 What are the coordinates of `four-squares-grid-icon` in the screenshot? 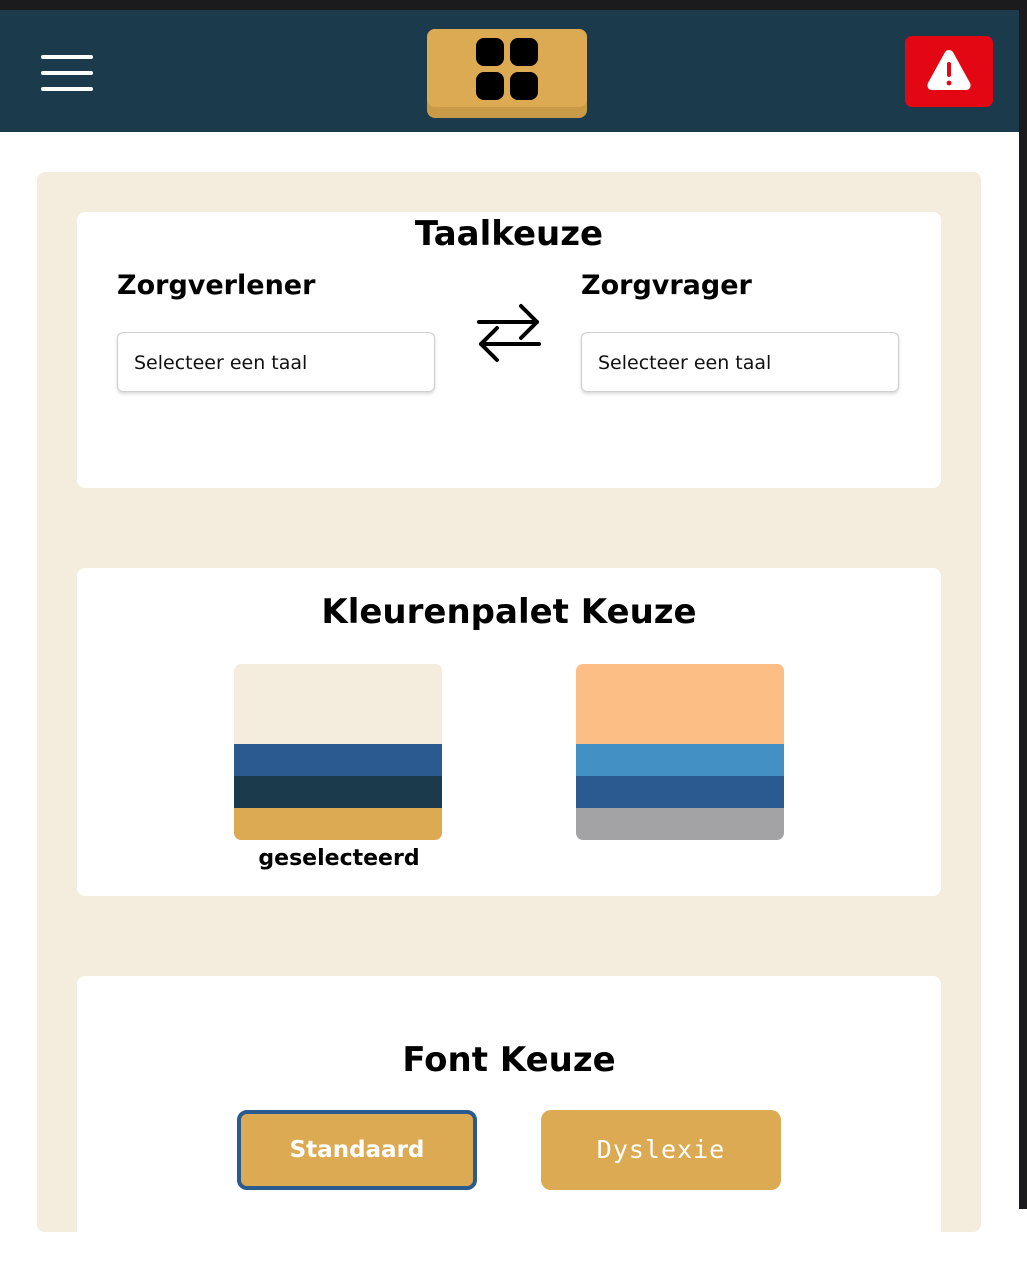 It's located at (507, 69).